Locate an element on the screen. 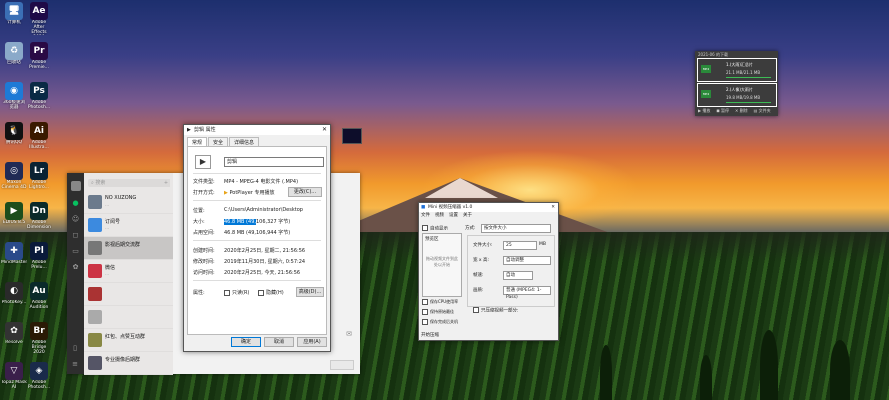 Image resolution: width=889 pixels, height=400 pixels. chat-name: NO XUZONG is located at coordinates (121, 198).